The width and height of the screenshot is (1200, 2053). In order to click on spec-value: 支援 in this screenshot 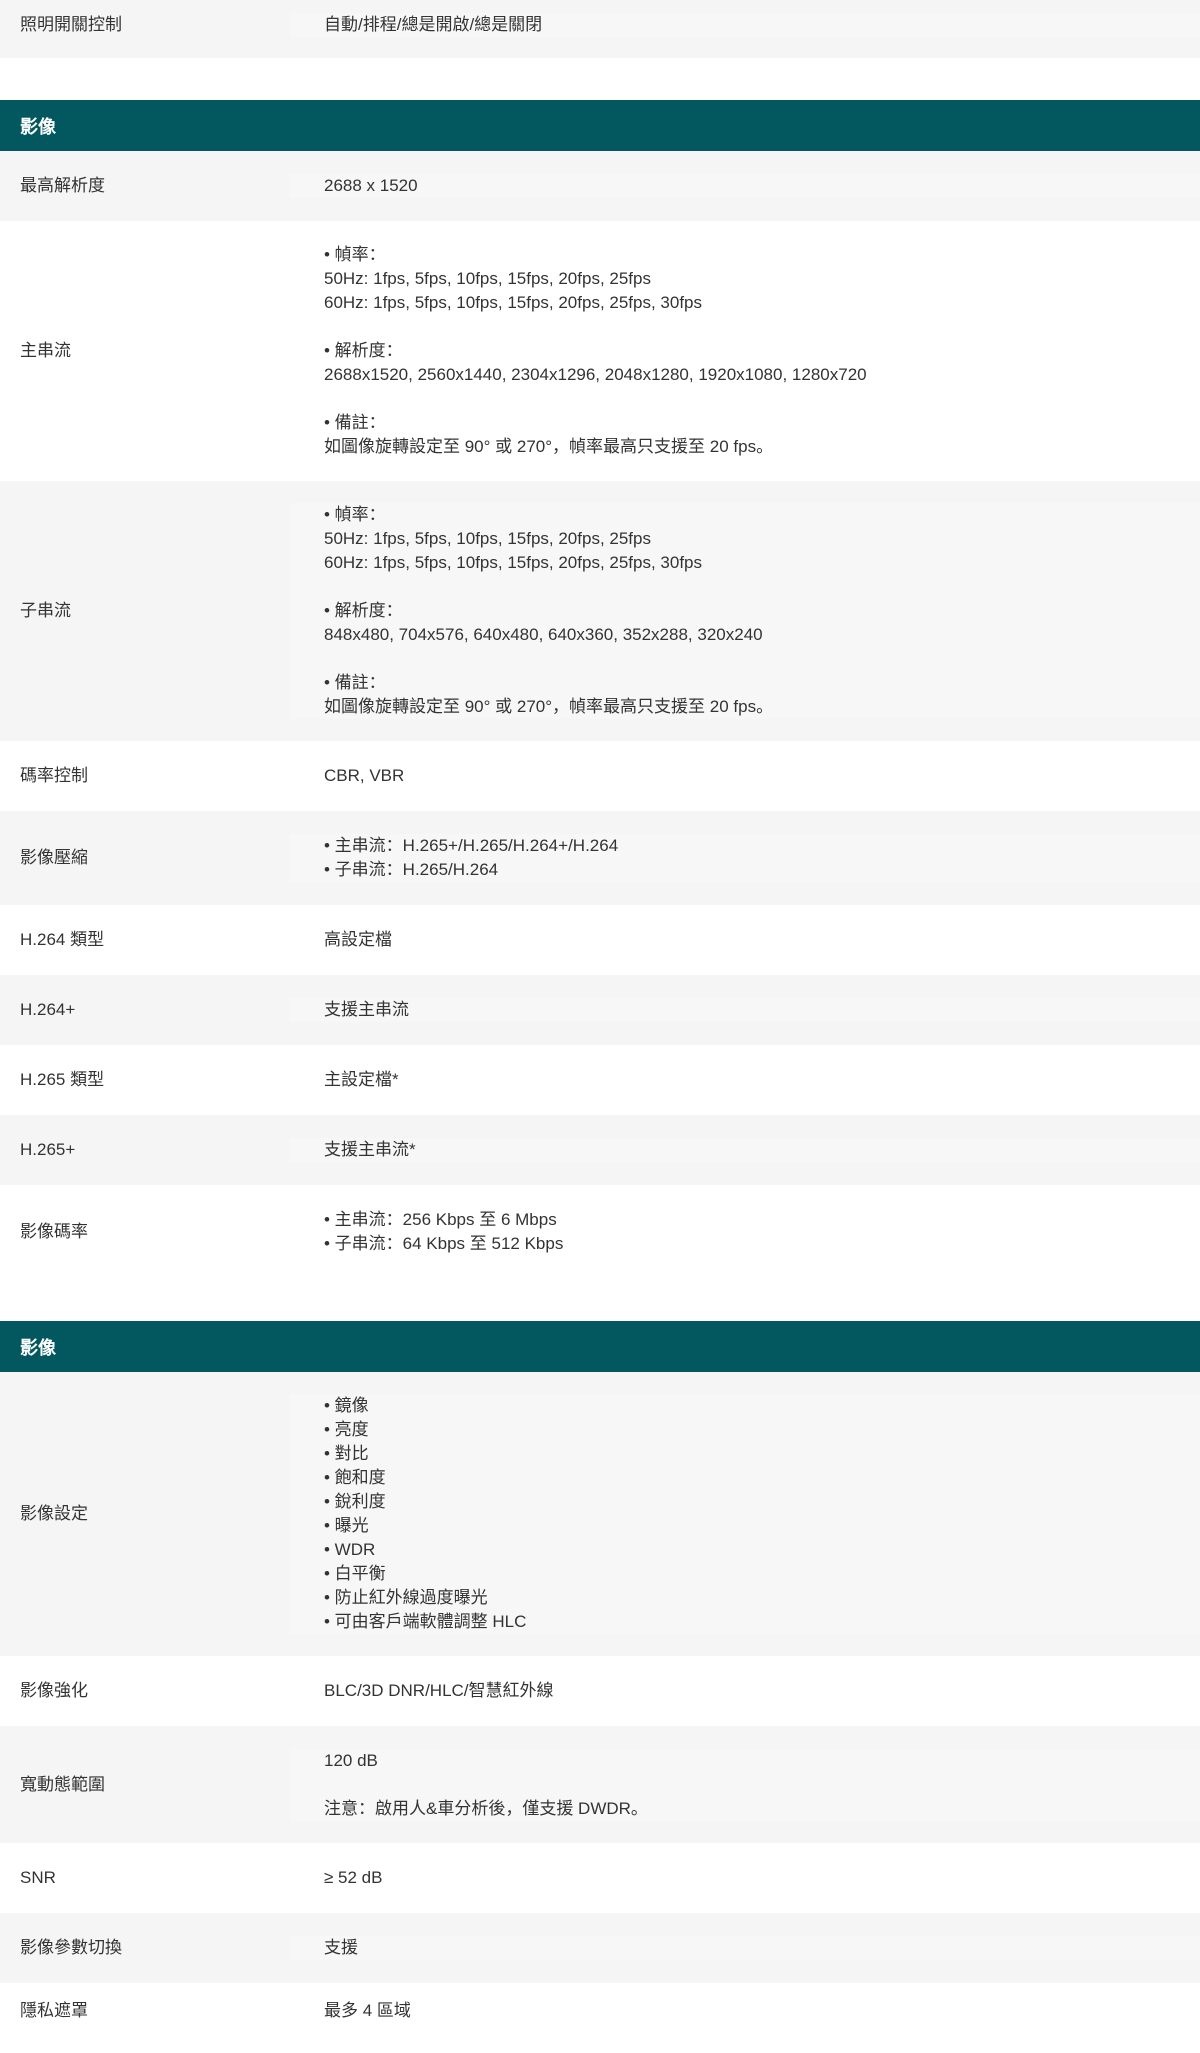, I will do `click(745, 1948)`.